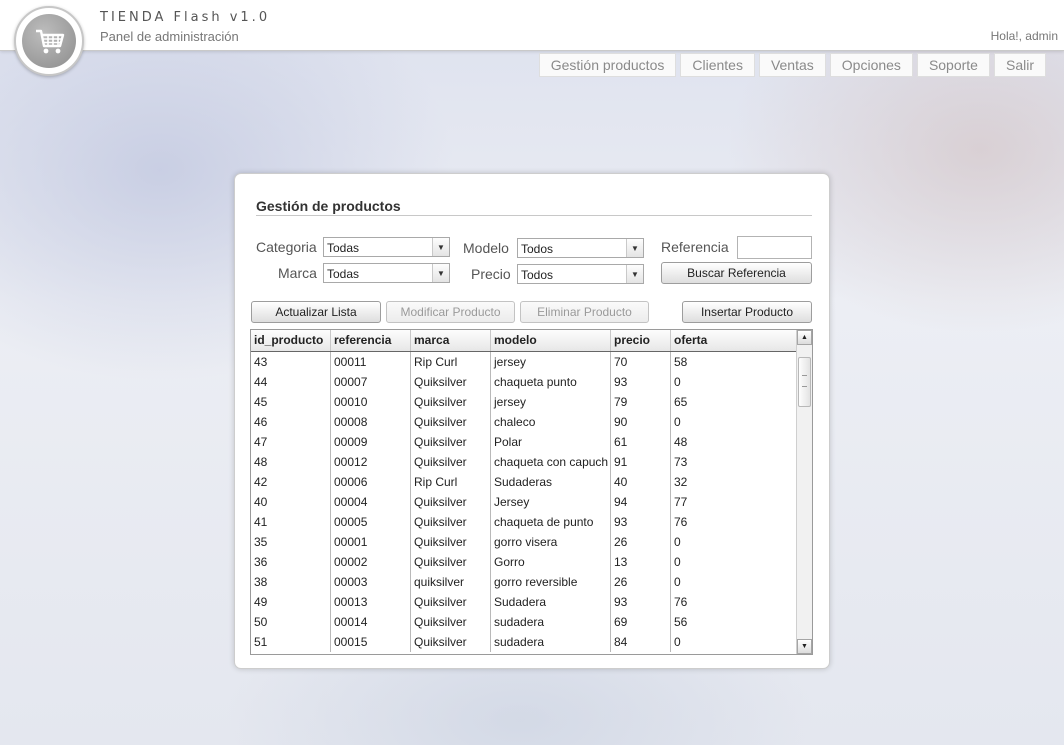 The width and height of the screenshot is (1064, 745). I want to click on arrow-down-icon: ▼, so click(804, 646).